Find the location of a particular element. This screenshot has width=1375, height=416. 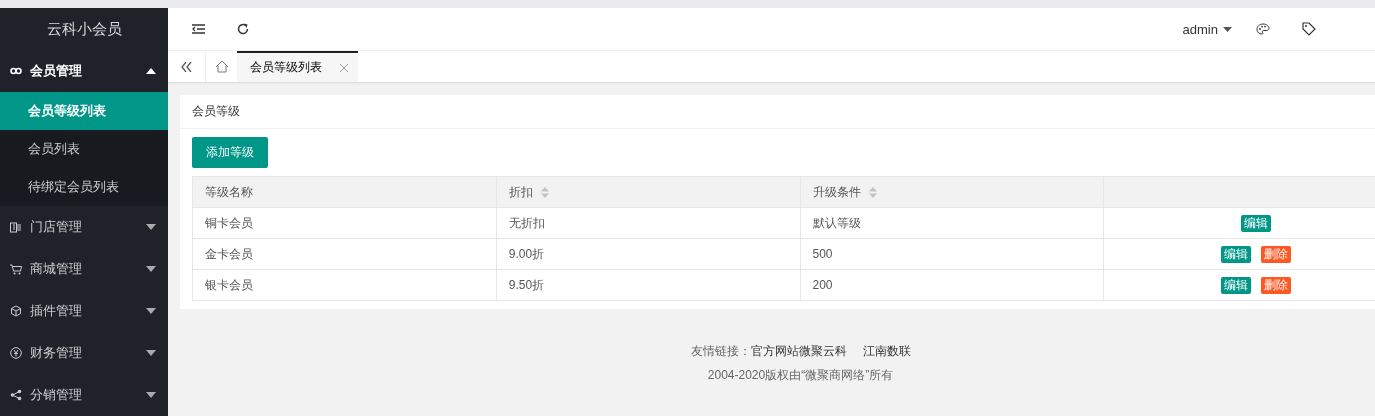

sidebar-submenu-item: 会员等级列表 is located at coordinates (84, 111).